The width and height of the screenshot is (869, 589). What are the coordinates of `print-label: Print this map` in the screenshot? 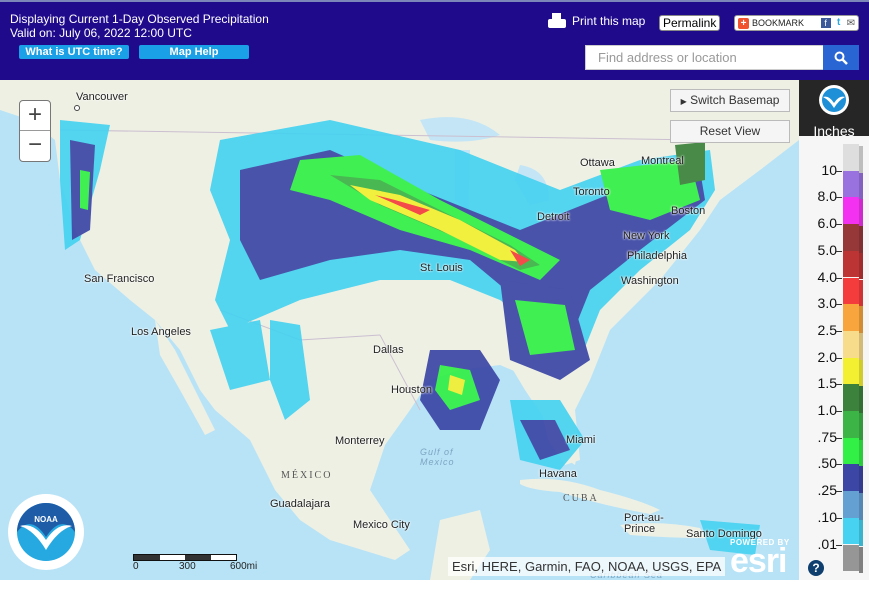 It's located at (609, 21).